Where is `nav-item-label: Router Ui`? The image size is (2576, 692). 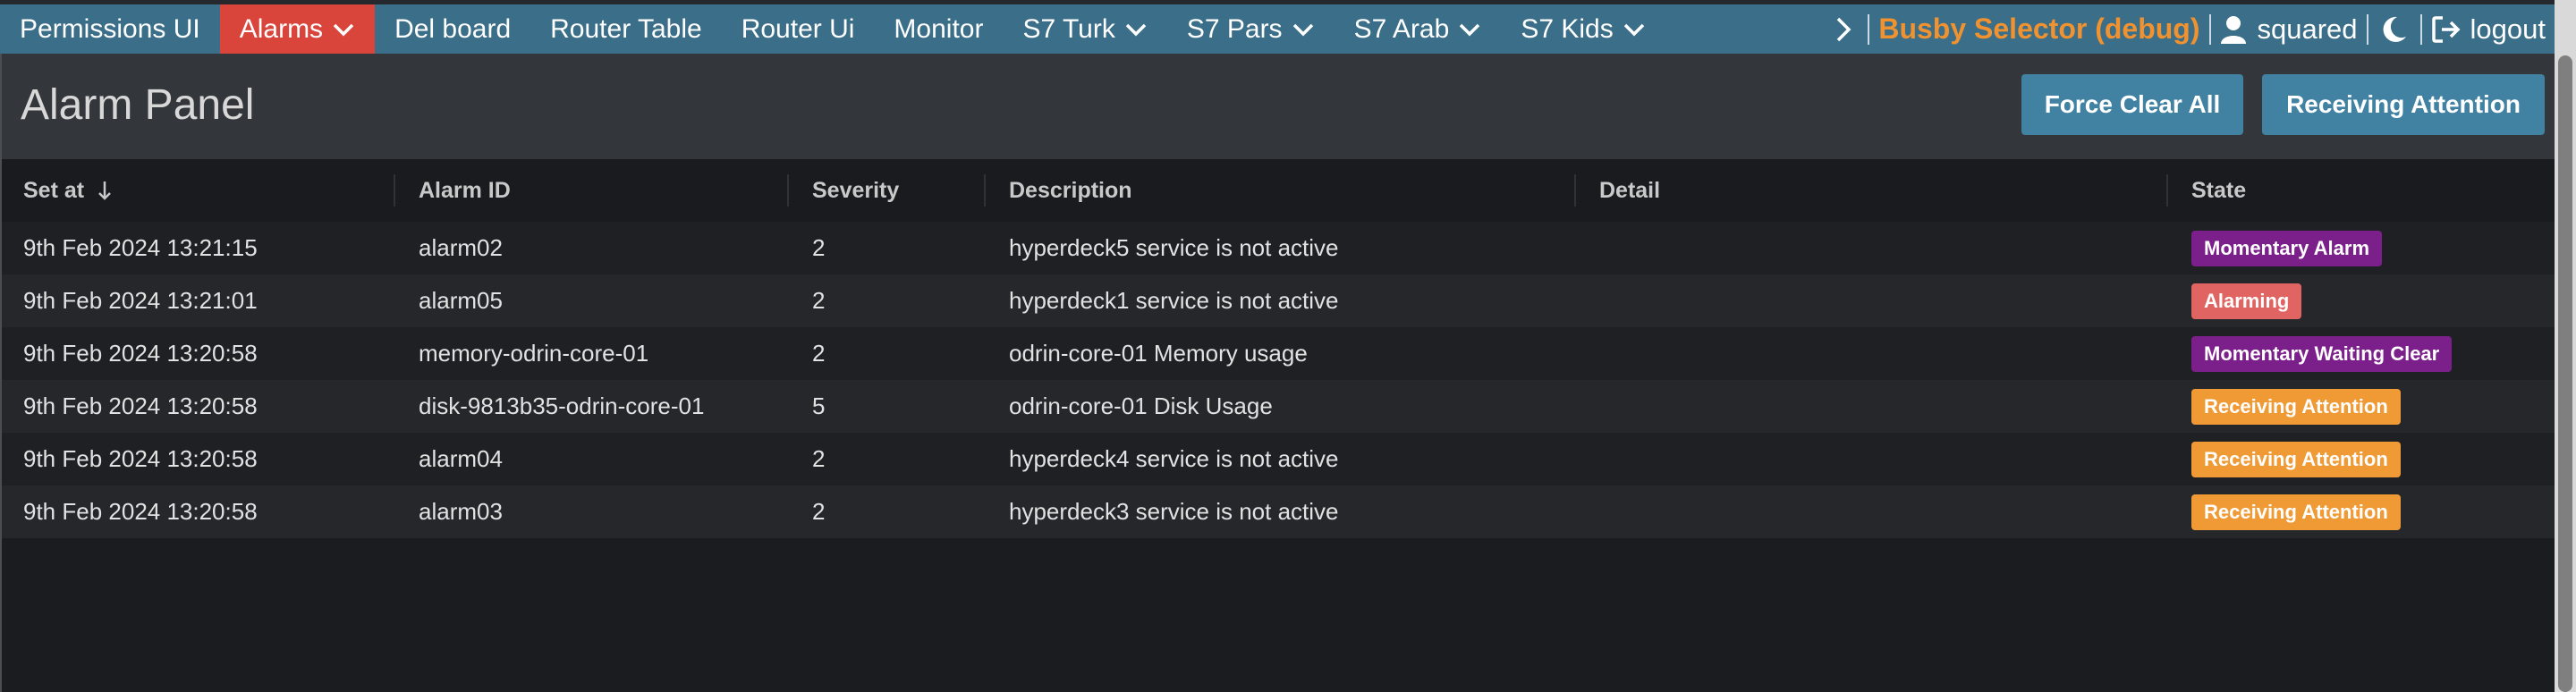
nav-item-label: Router Ui is located at coordinates (798, 28).